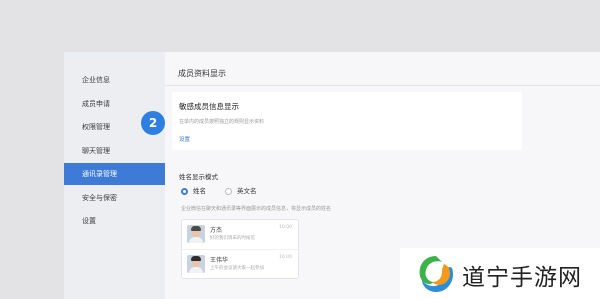 The height and width of the screenshot is (299, 600). What do you see at coordinates (382, 85) in the screenshot?
I see `divider` at bounding box center [382, 85].